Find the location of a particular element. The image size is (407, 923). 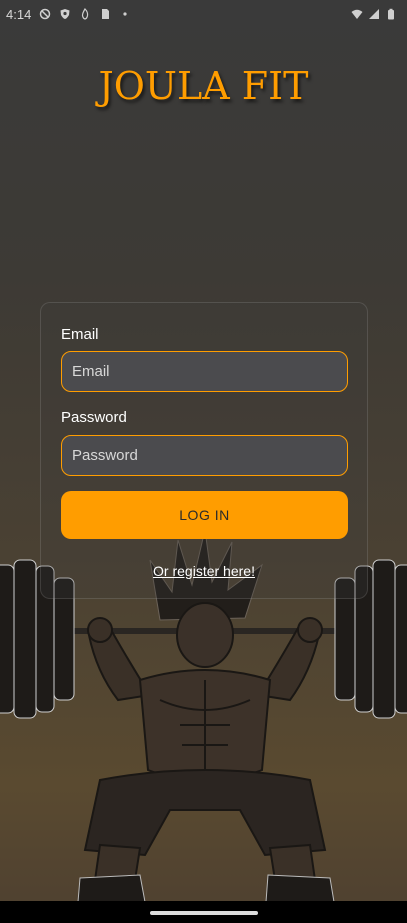

dot-icon is located at coordinates (125, 14).